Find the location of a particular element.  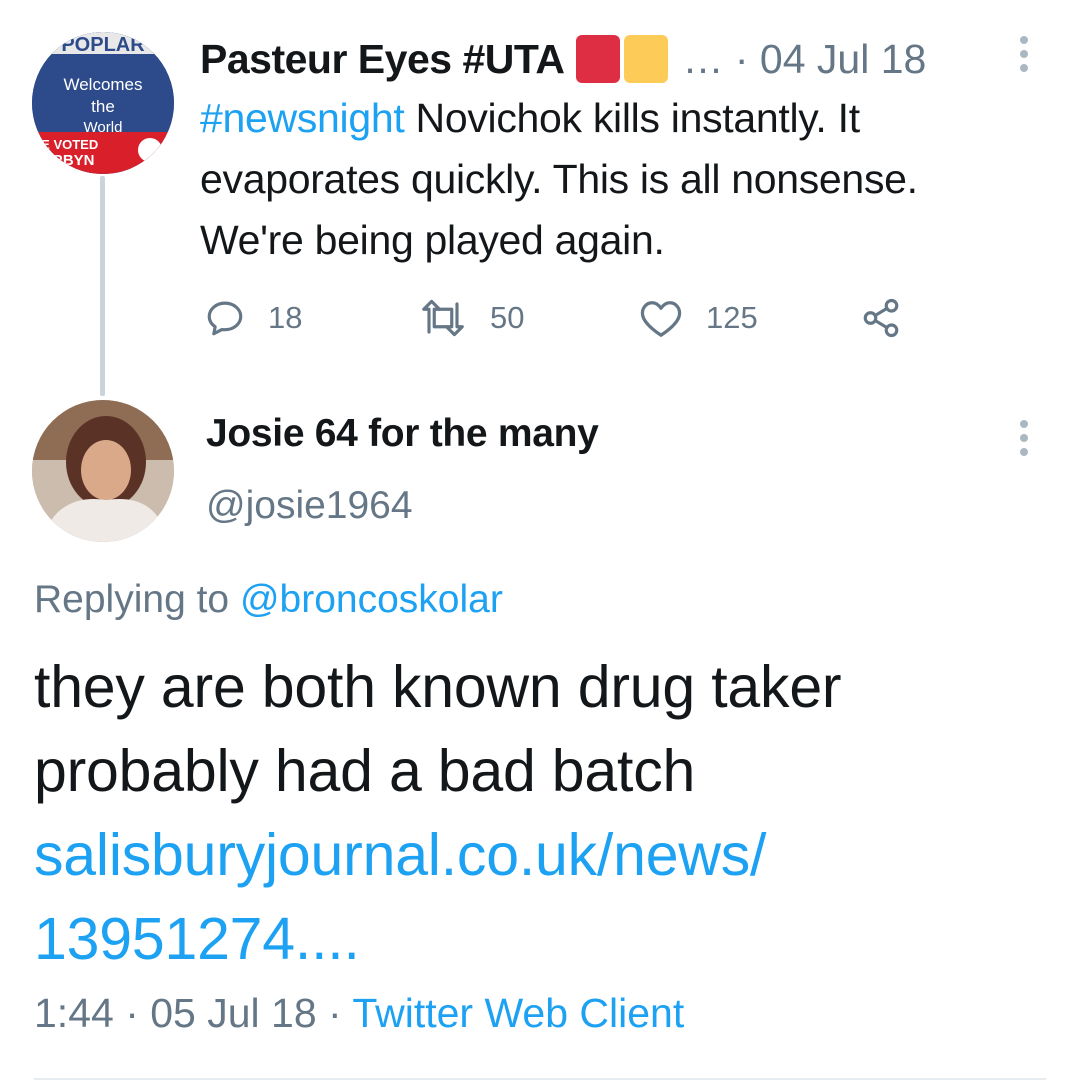

like-button: 125 is located at coordinates (698, 318).